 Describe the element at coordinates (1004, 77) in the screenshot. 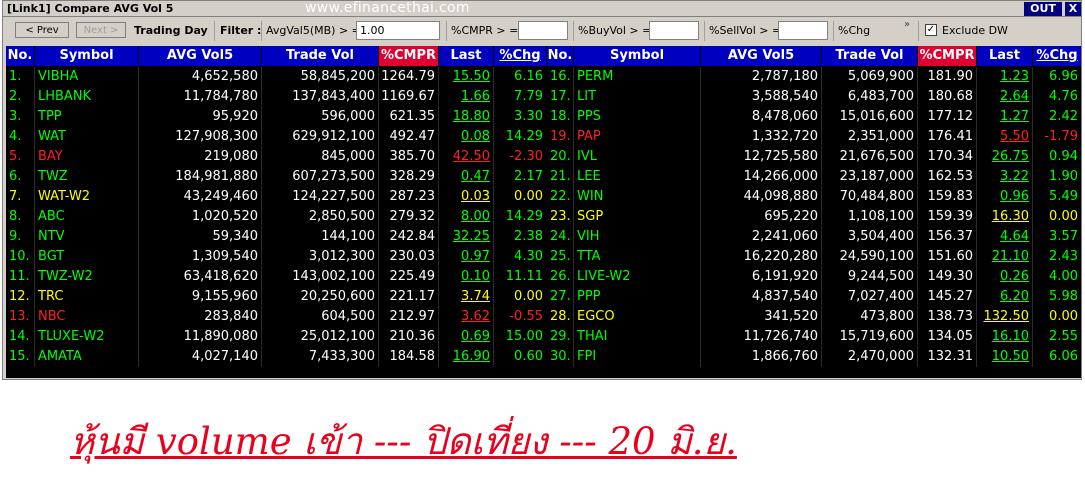

I see `last-cell: 1.23` at that location.